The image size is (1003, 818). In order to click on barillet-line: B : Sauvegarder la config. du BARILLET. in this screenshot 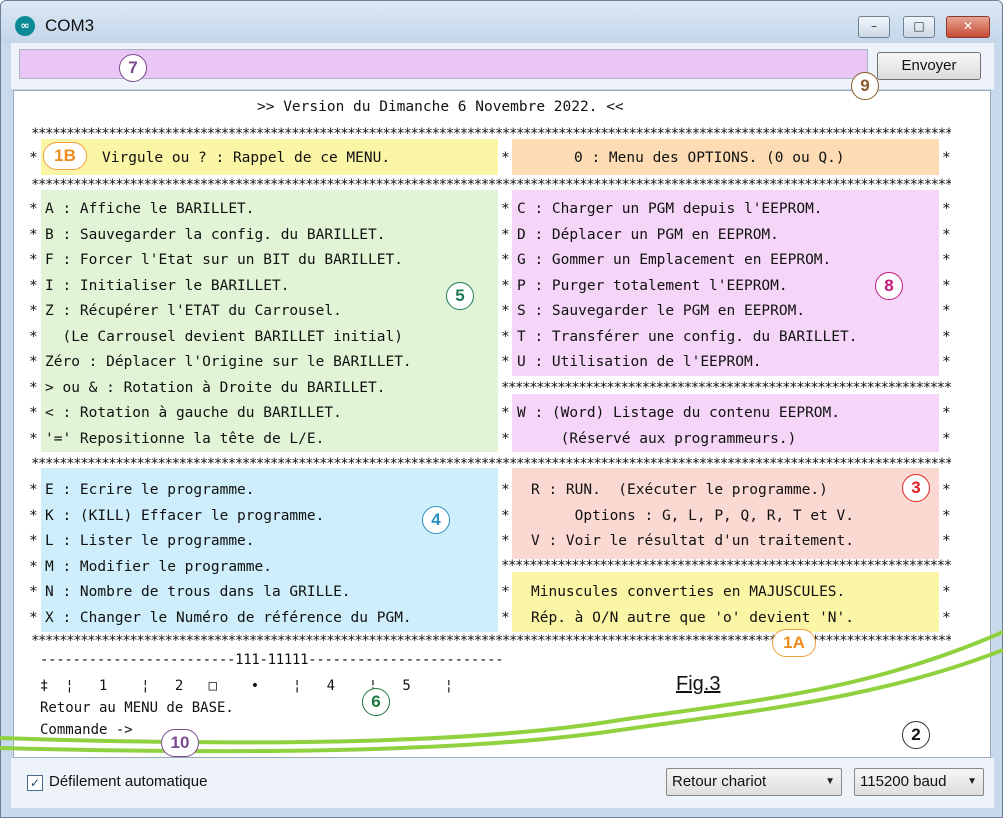, I will do `click(215, 234)`.